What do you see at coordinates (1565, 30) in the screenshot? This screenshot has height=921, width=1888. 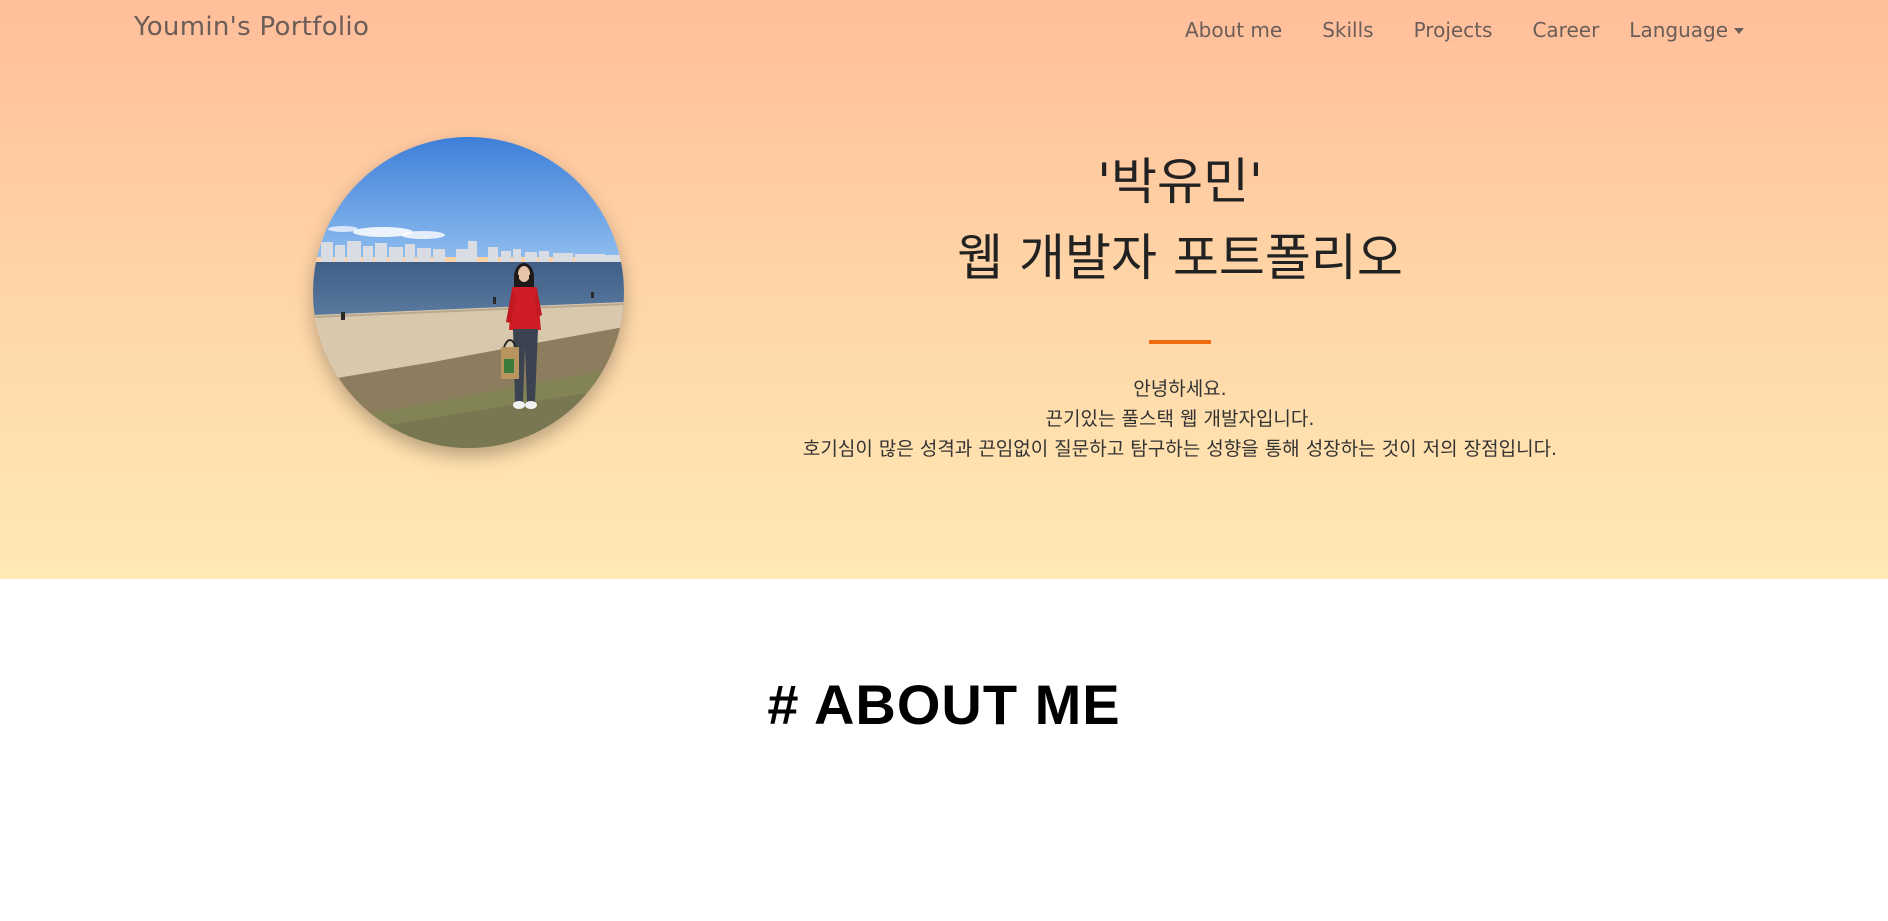 I see `nav-link-career: Career` at bounding box center [1565, 30].